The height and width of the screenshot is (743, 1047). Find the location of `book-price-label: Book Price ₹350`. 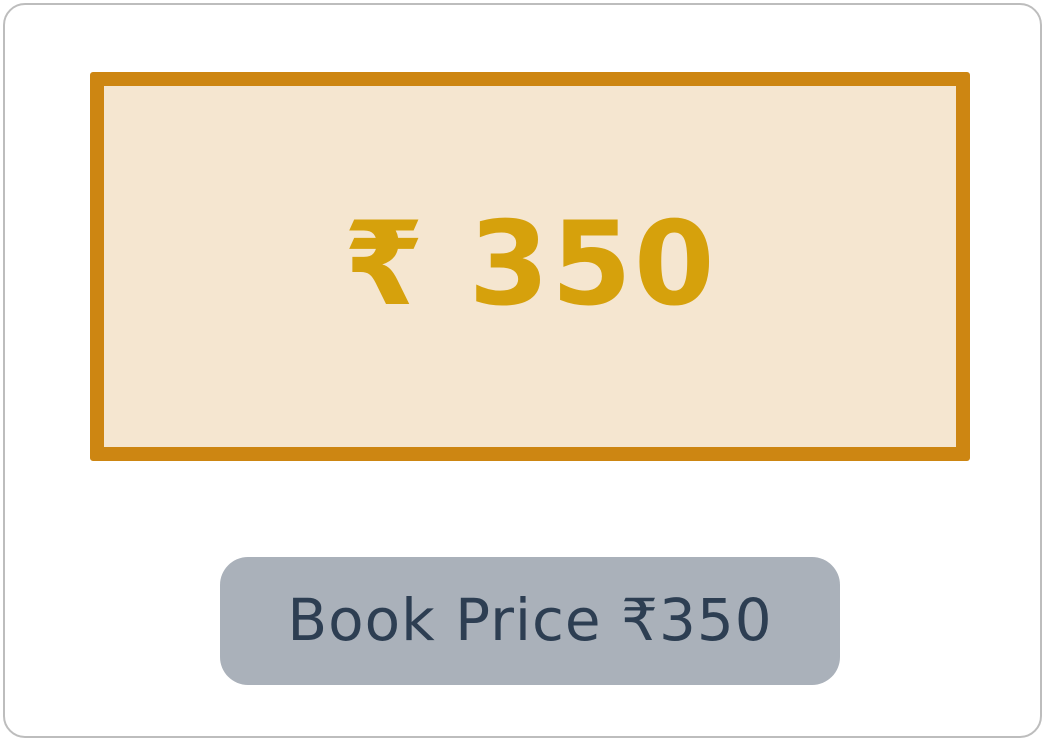

book-price-label: Book Price ₹350 is located at coordinates (530, 621).